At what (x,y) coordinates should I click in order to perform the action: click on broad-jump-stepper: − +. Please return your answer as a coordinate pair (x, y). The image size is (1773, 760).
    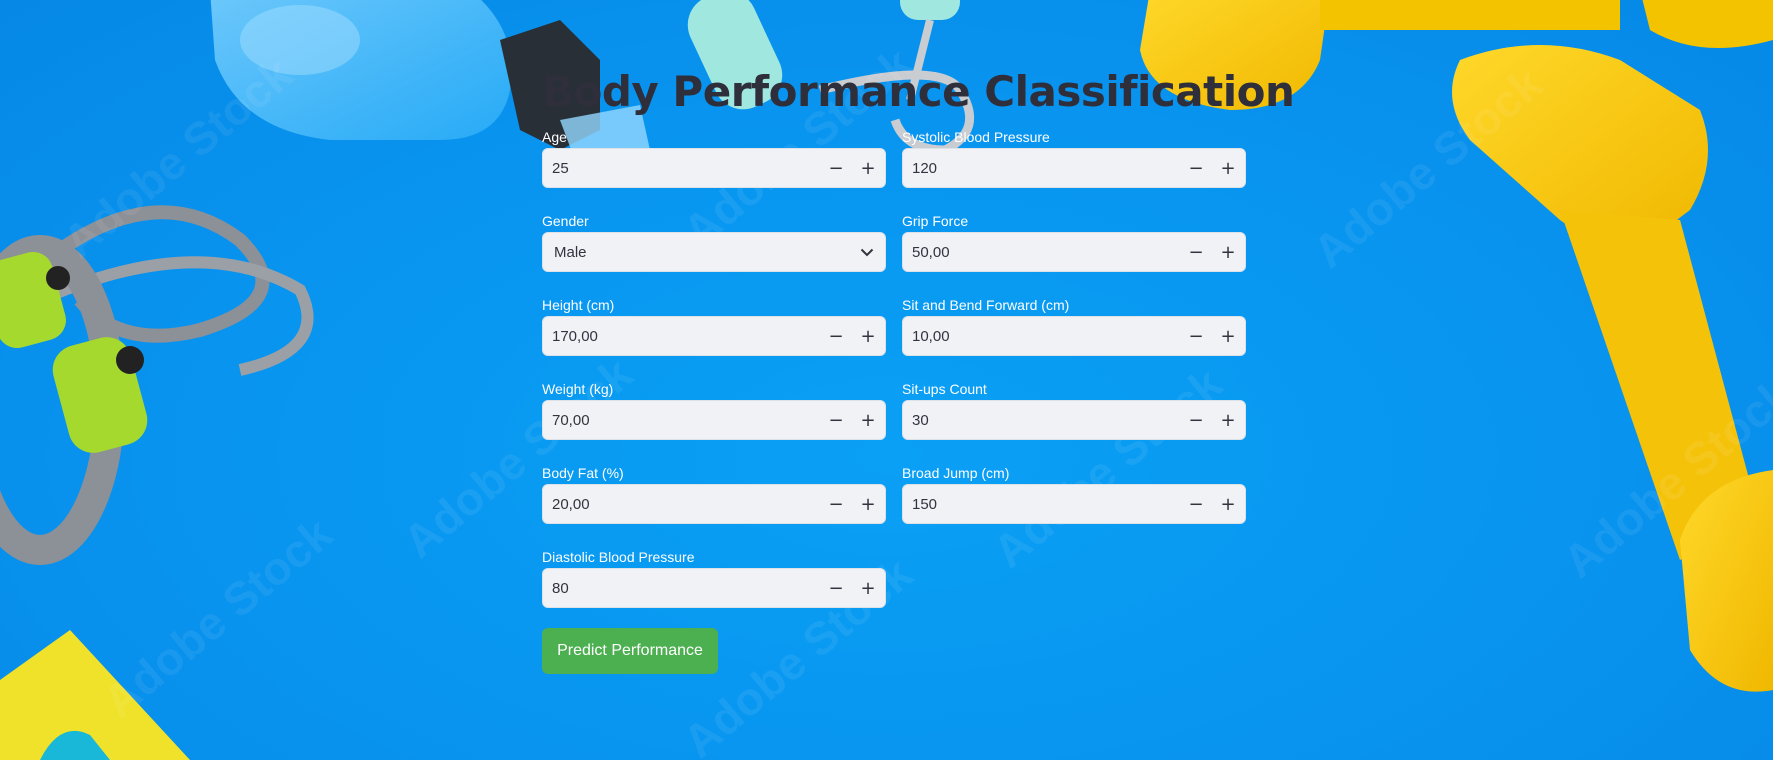
    Looking at the image, I should click on (1074, 504).